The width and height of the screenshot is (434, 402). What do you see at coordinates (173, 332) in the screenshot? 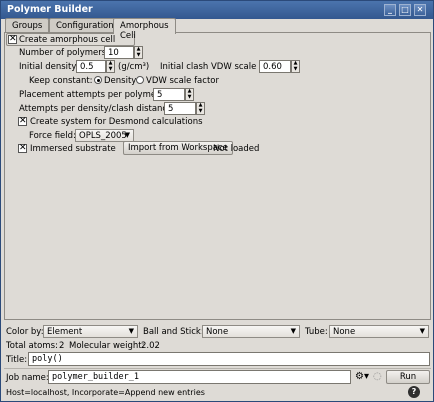
I see `ball-stick-label: Ball and Stick:` at bounding box center [173, 332].